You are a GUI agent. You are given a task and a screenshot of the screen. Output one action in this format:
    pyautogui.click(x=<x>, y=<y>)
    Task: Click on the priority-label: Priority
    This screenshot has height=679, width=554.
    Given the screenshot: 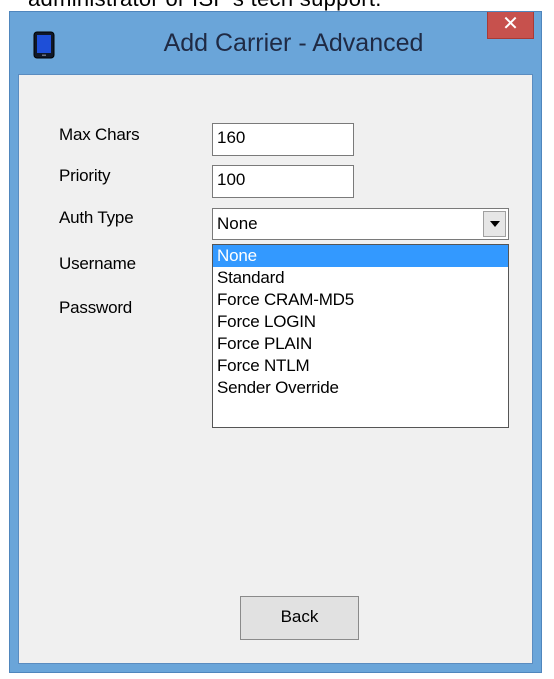 What is the action you would take?
    pyautogui.click(x=85, y=175)
    